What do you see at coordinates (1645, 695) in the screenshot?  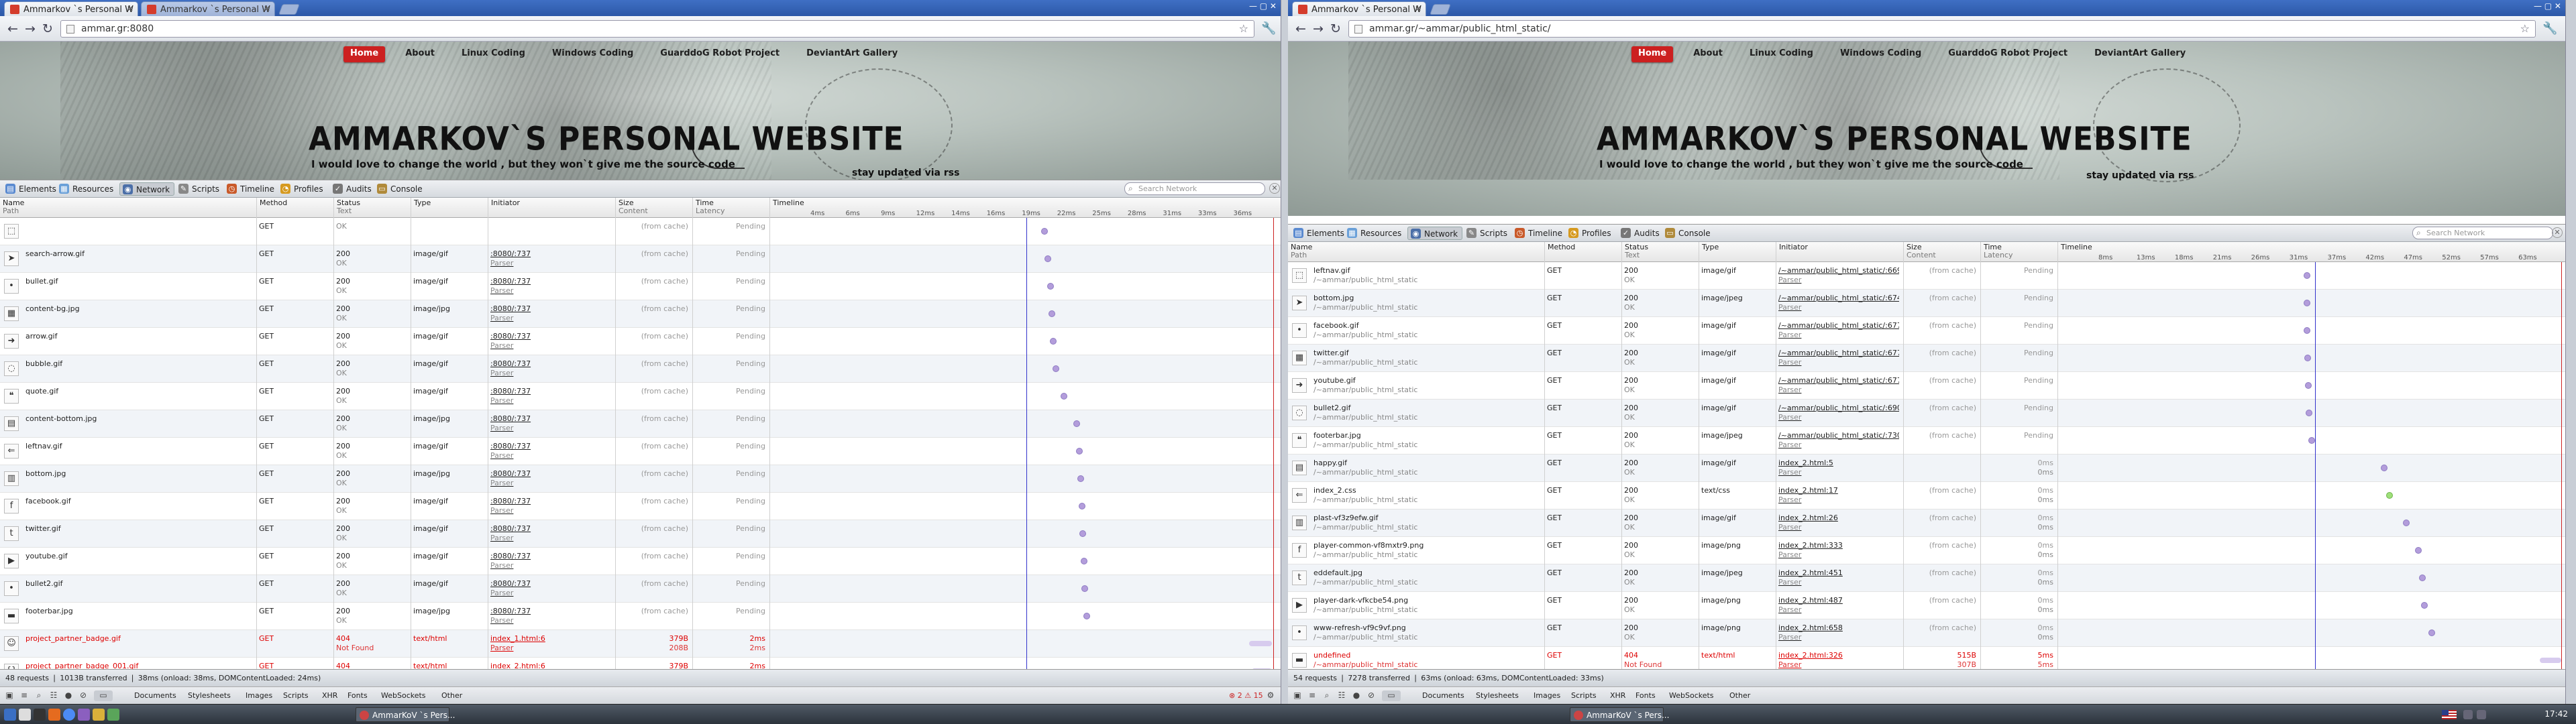 I see `filter-fonts: Fonts` at bounding box center [1645, 695].